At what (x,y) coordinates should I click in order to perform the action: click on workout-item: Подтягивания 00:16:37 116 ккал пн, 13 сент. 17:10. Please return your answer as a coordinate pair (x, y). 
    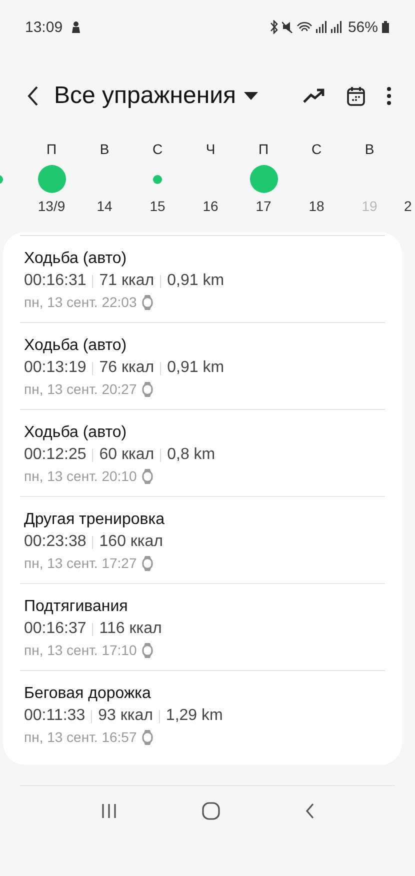
    Looking at the image, I should click on (202, 627).